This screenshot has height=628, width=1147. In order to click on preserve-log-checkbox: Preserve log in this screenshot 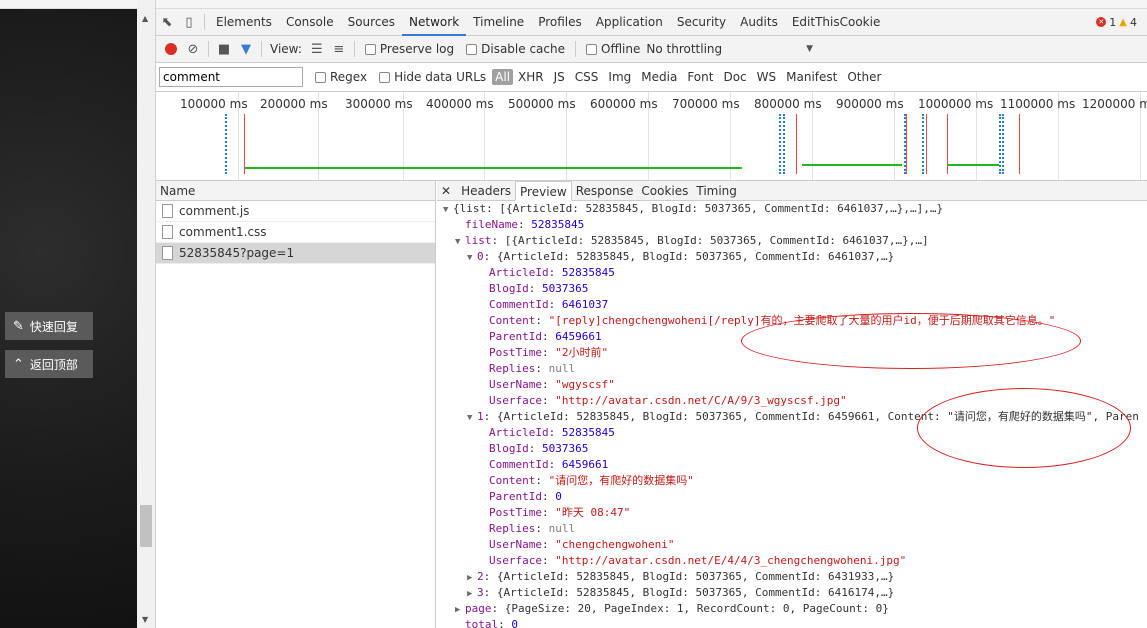, I will do `click(409, 49)`.